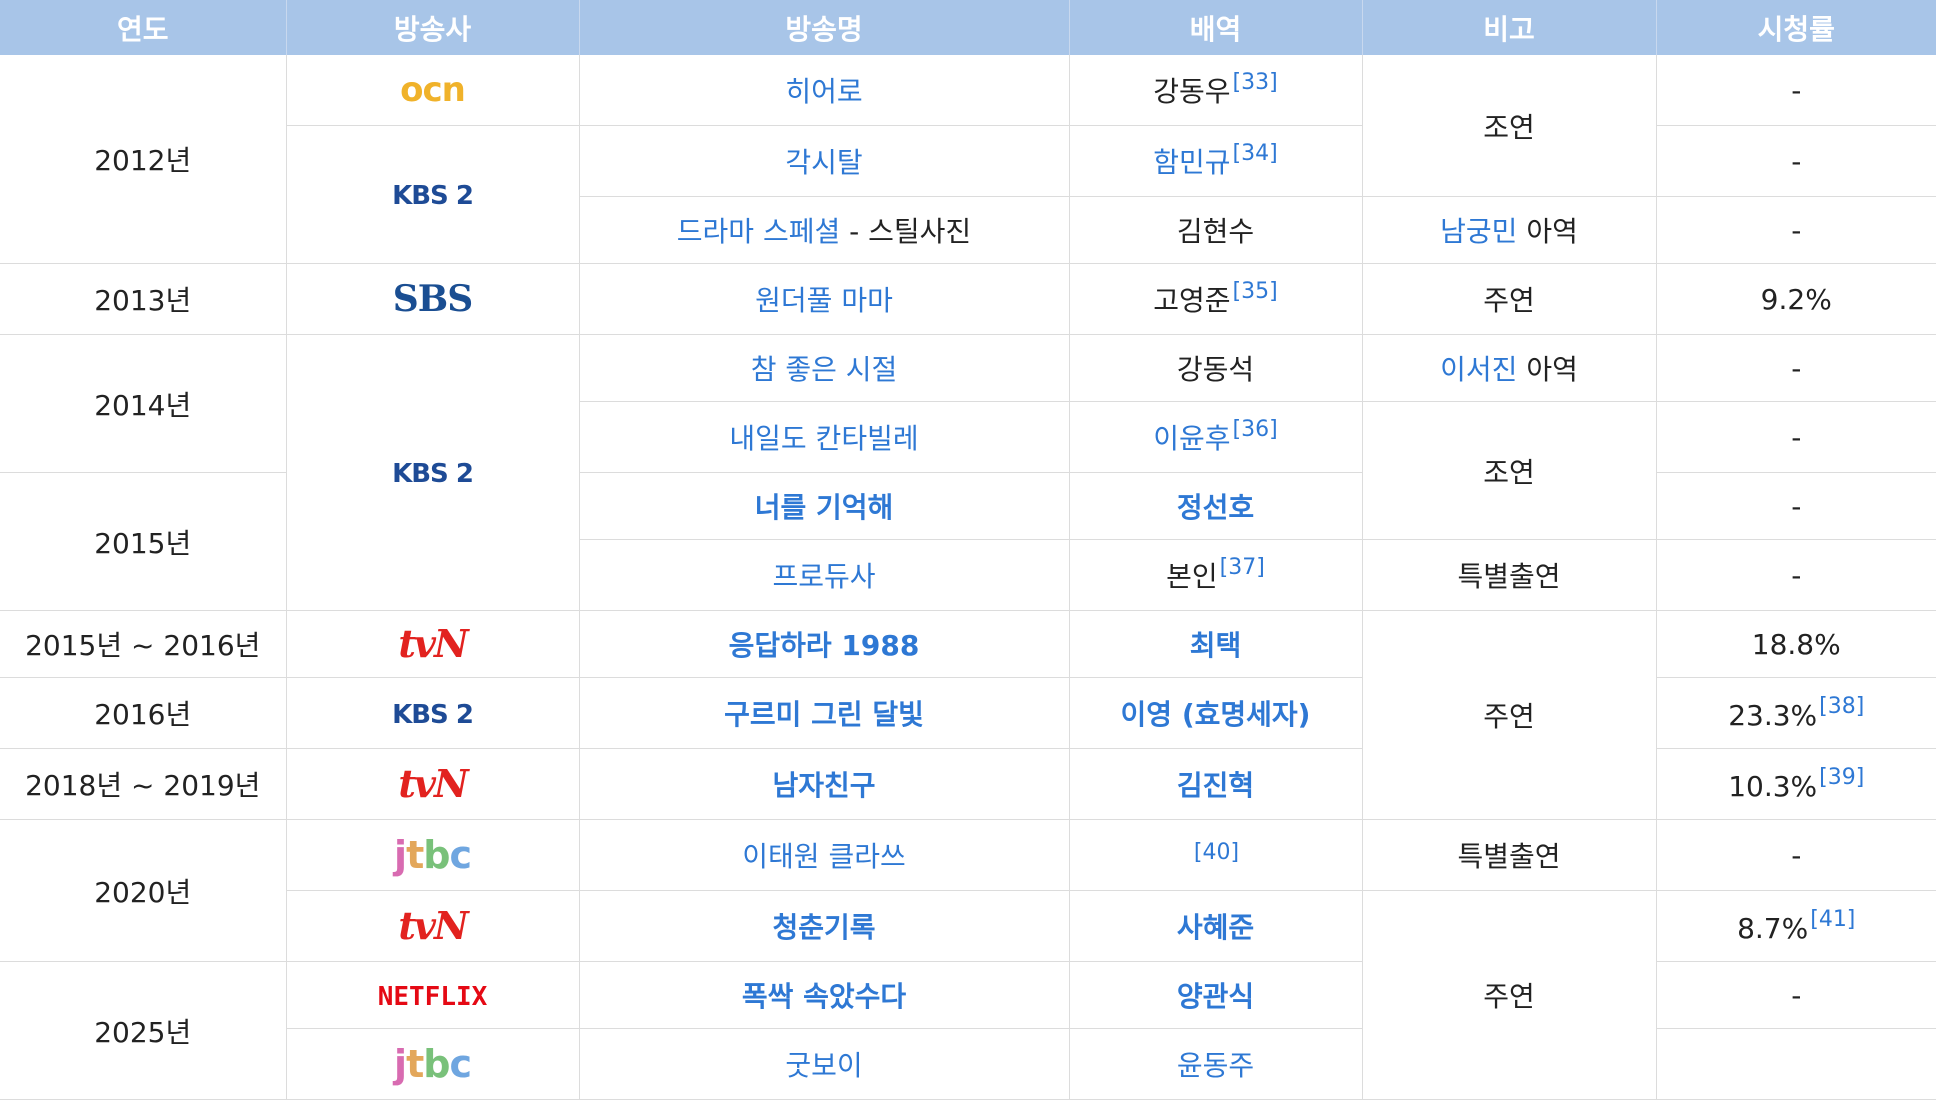 This screenshot has width=1936, height=1100. What do you see at coordinates (1796, 1064) in the screenshot?
I see `rating-cell` at bounding box center [1796, 1064].